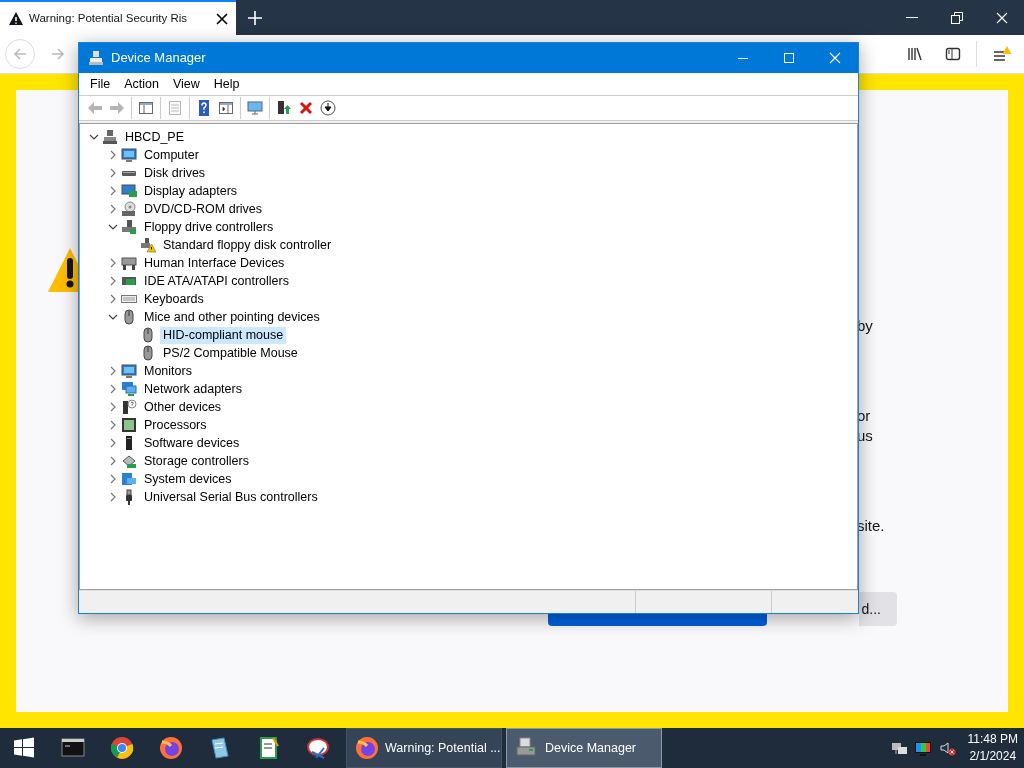 The width and height of the screenshot is (1024, 768). Describe the element at coordinates (947, 748) in the screenshot. I see `muted-speaker-icon` at that location.